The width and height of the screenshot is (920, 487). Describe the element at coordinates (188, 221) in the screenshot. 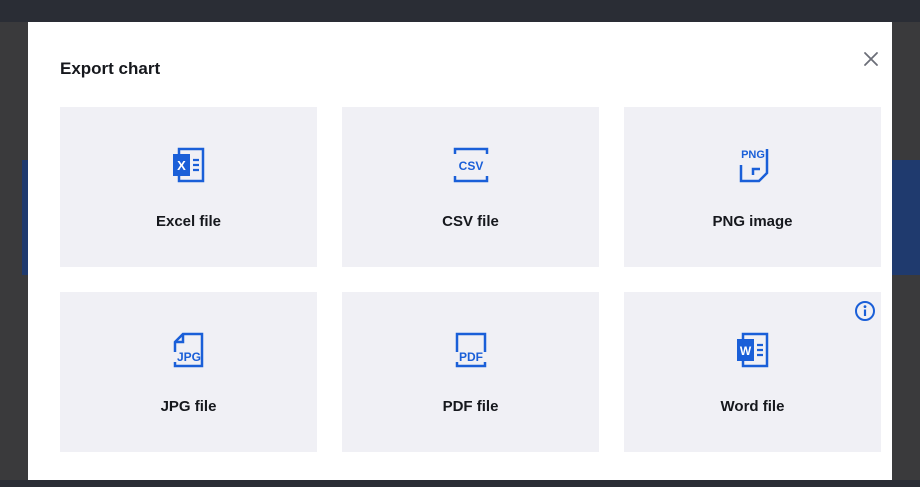

I see `option-label: Excel file` at that location.